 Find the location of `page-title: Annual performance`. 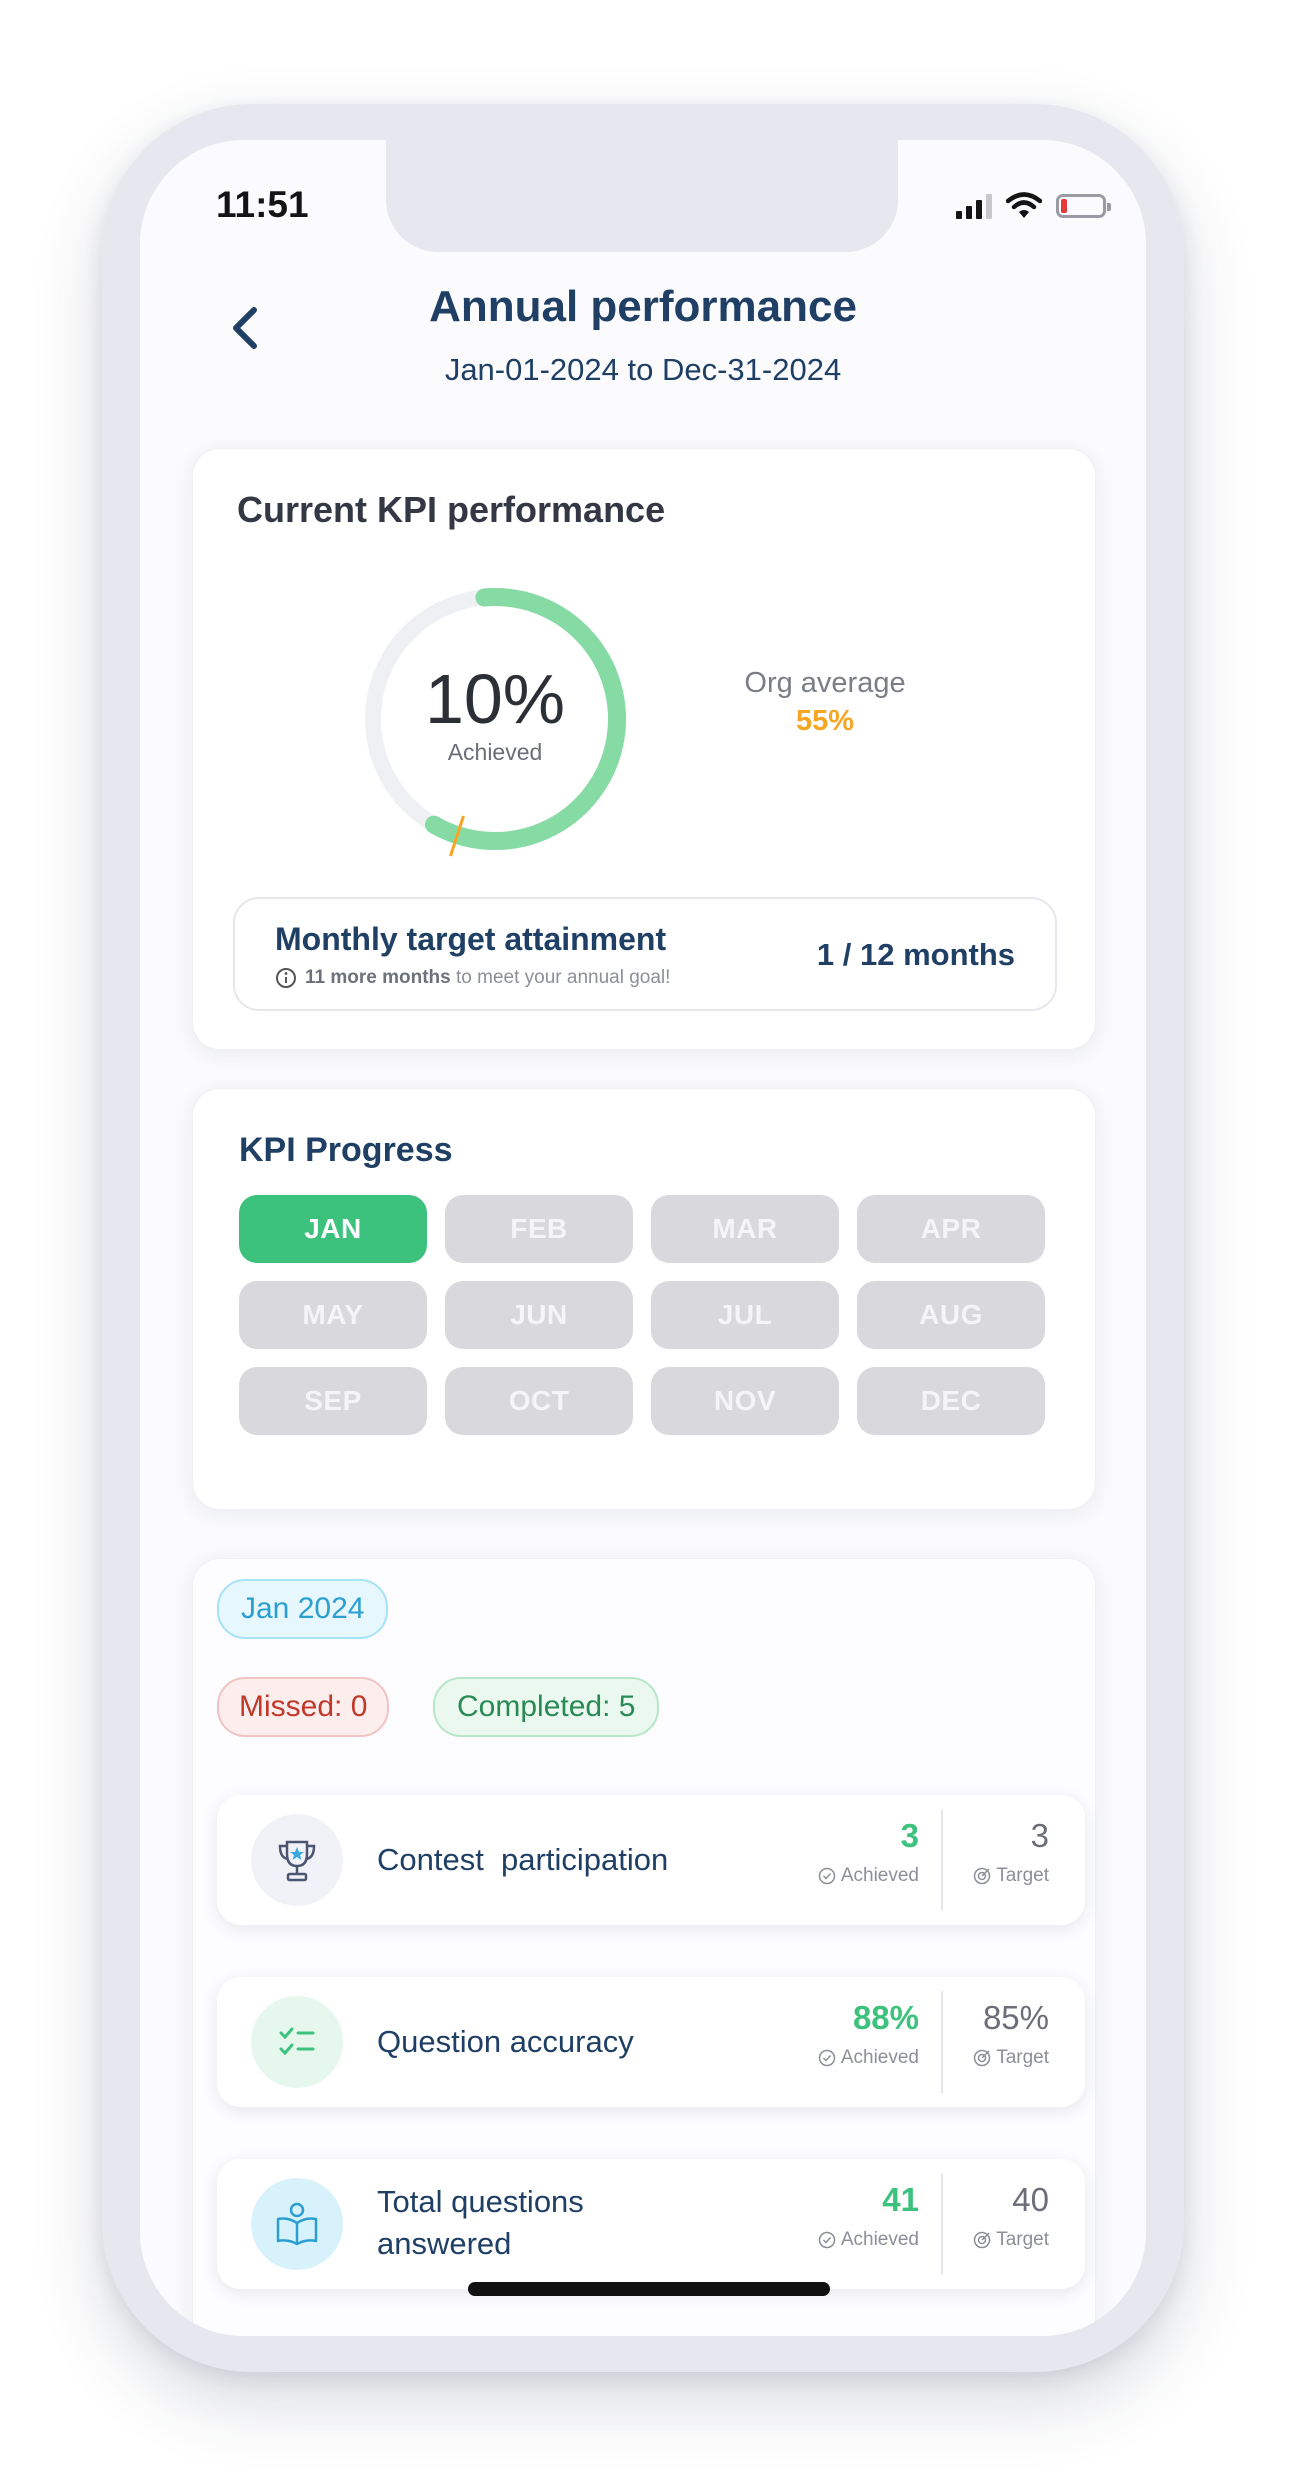

page-title: Annual performance is located at coordinates (643, 306).